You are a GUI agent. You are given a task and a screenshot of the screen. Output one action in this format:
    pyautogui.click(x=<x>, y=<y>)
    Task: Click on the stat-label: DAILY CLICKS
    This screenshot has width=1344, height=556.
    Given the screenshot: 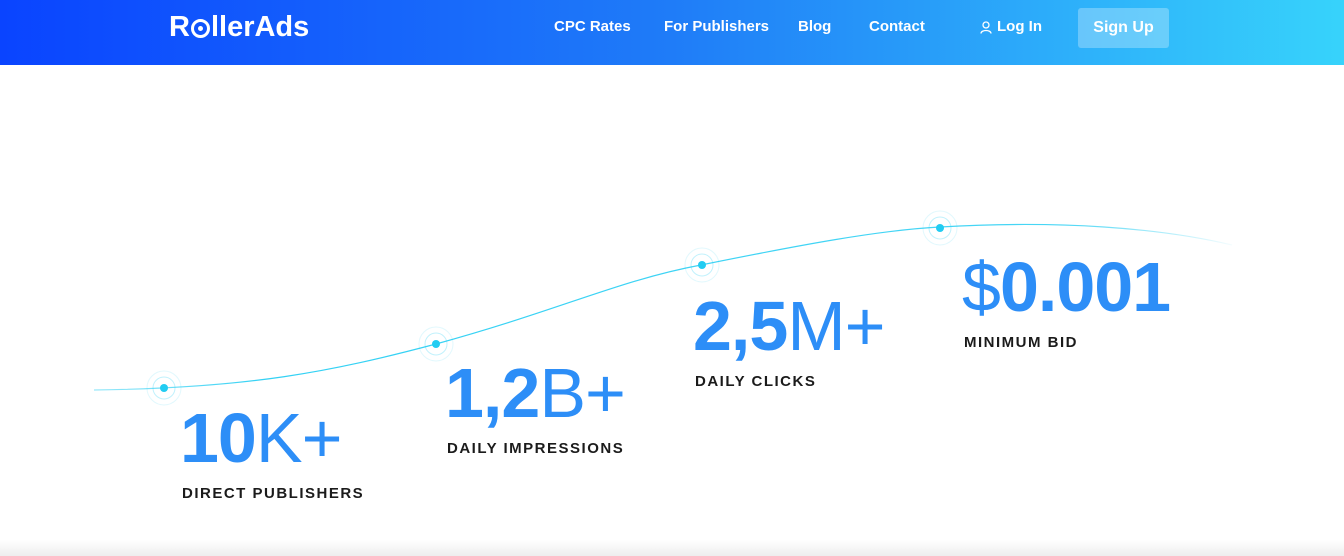 What is the action you would take?
    pyautogui.click(x=756, y=381)
    